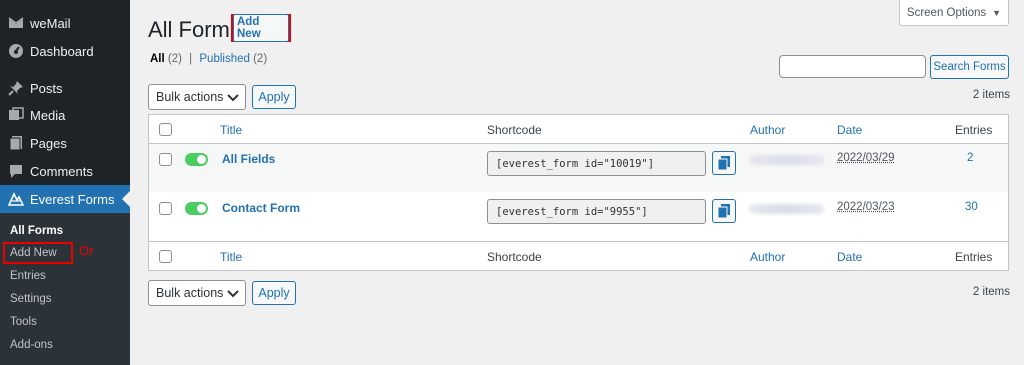  What do you see at coordinates (16, 23) in the screenshot?
I see `wemail-icon` at bounding box center [16, 23].